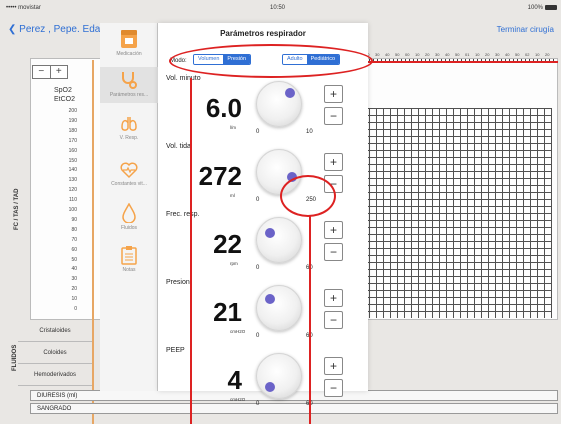  Describe the element at coordinates (72, 150) in the screenshot. I see `y-tick-label: 160` at that location.